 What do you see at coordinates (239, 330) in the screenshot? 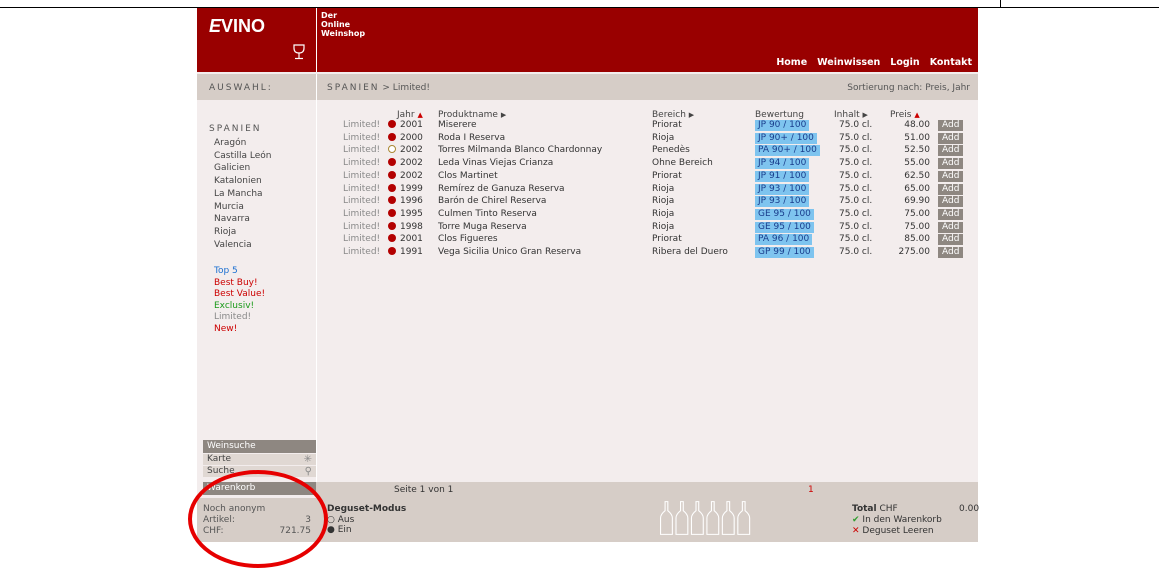
I see `sidebar-item-special: New!` at bounding box center [239, 330].